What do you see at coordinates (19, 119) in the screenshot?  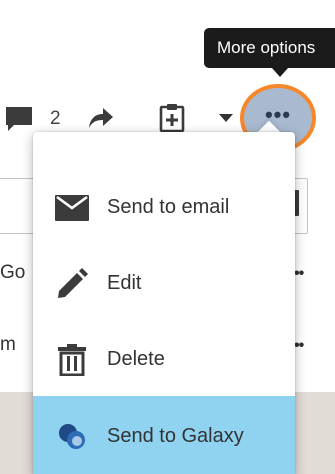 I see `comment-icon` at bounding box center [19, 119].